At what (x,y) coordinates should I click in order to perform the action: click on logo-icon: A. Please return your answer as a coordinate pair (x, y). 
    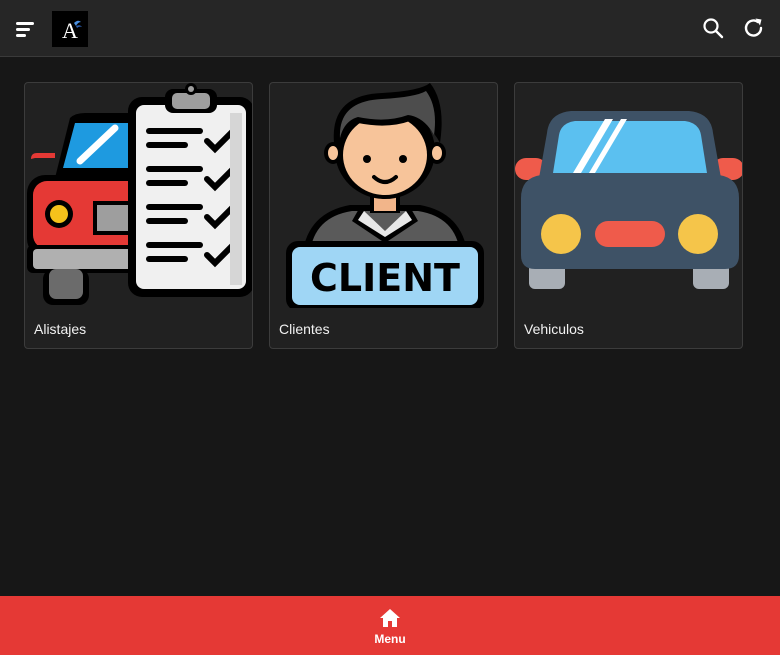
    Looking at the image, I should click on (72, 30).